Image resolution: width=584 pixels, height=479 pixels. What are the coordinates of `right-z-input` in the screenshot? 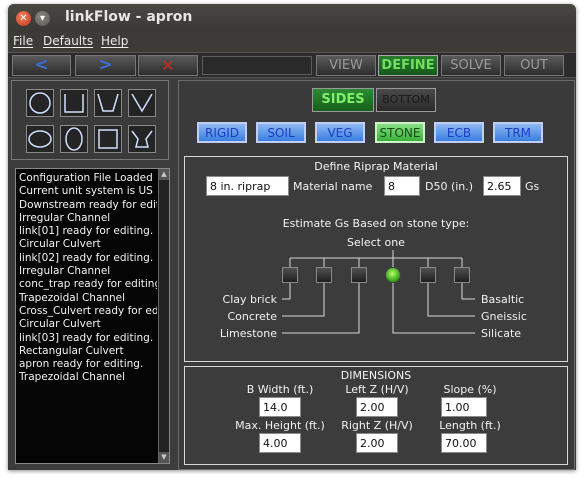 It's located at (377, 443).